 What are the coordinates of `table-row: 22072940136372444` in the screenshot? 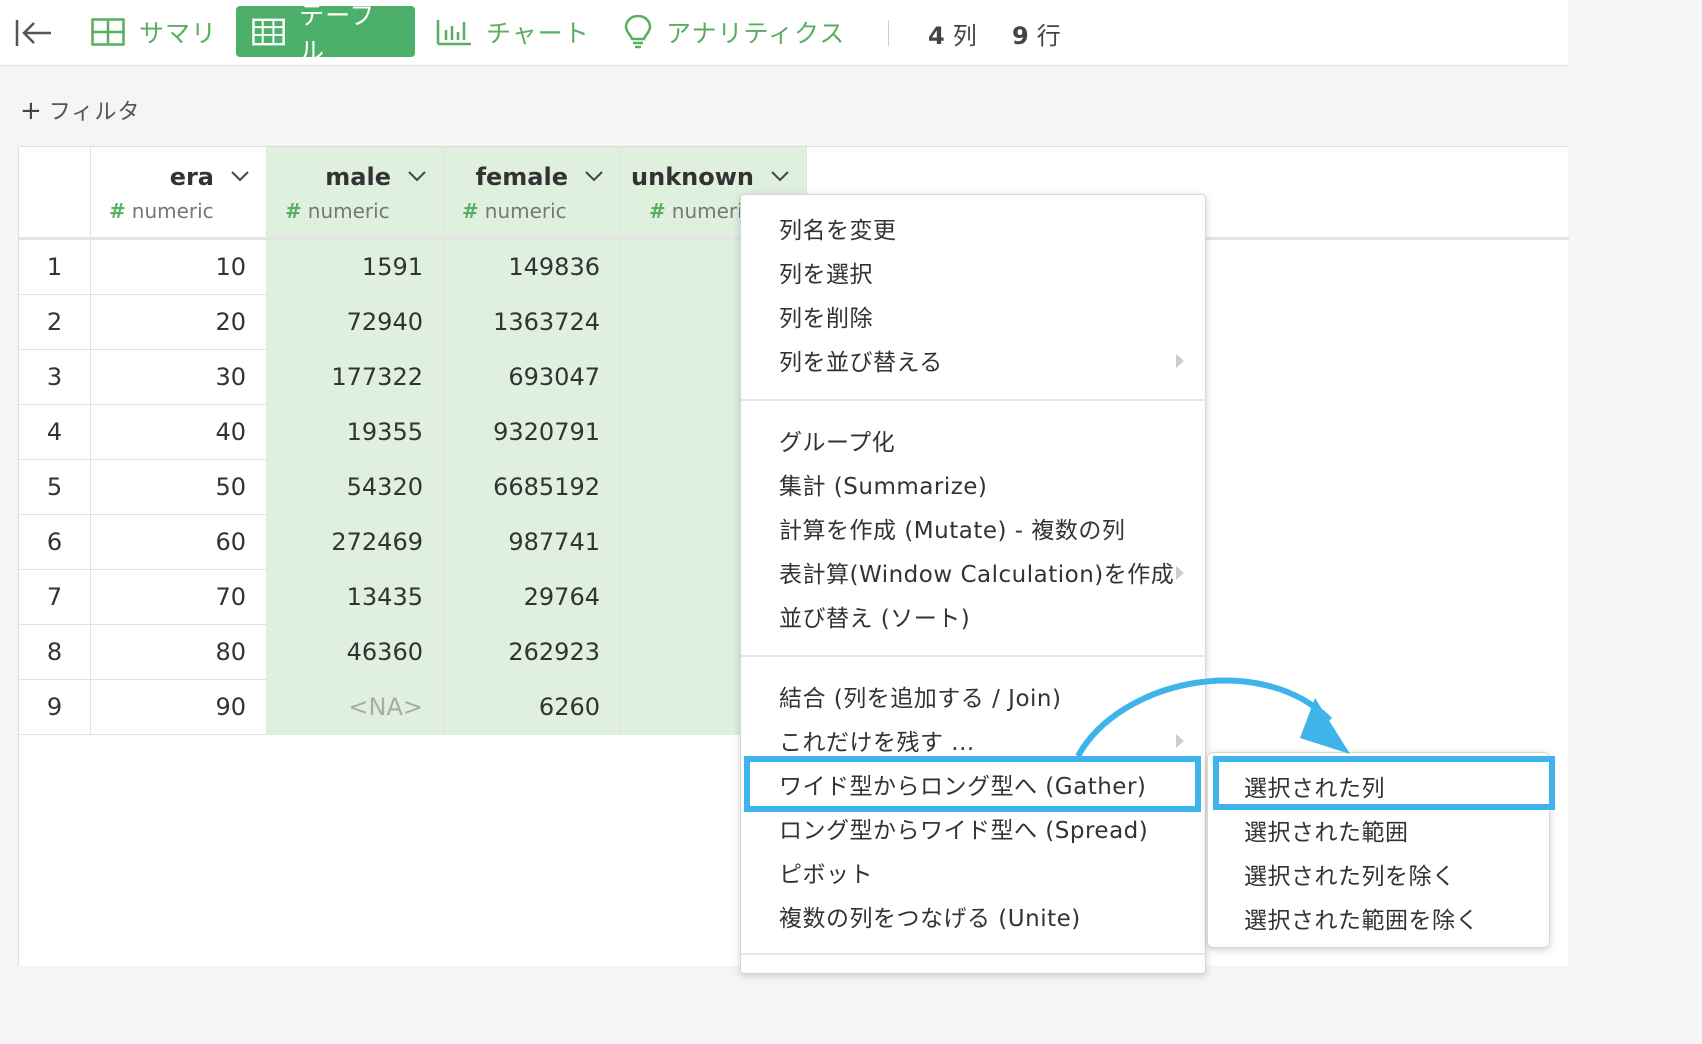 It's located at (413, 322).